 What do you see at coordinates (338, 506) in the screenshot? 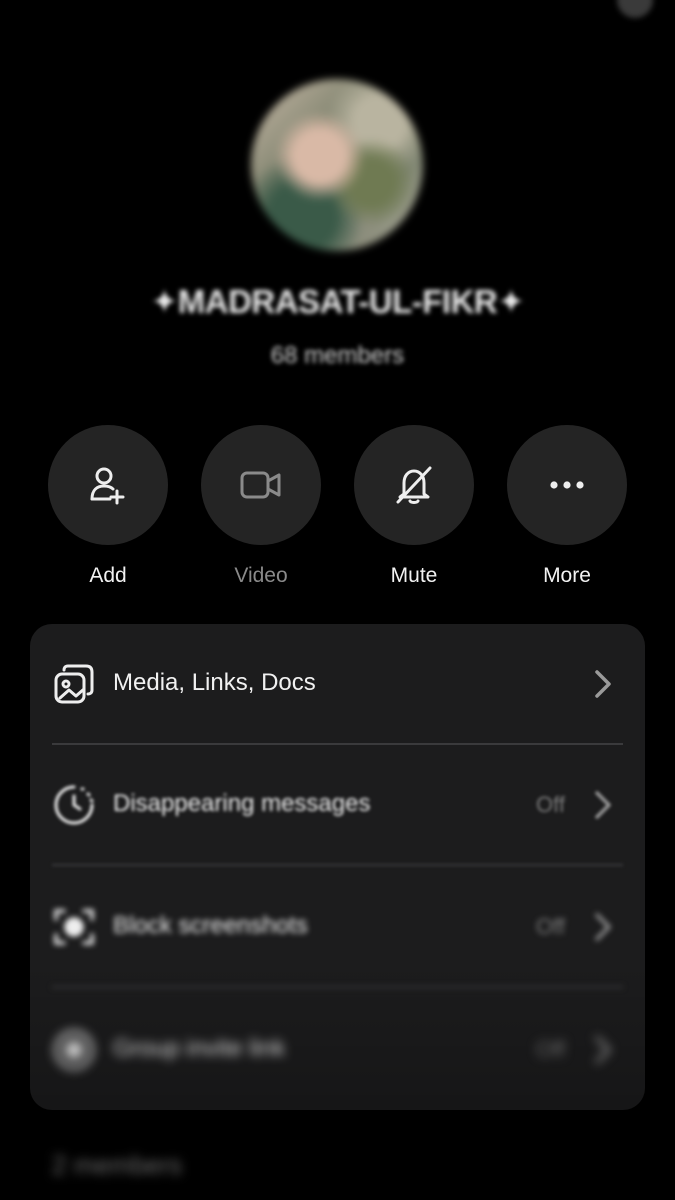
I see `action-bar: Add Video Mute More` at bounding box center [338, 506].